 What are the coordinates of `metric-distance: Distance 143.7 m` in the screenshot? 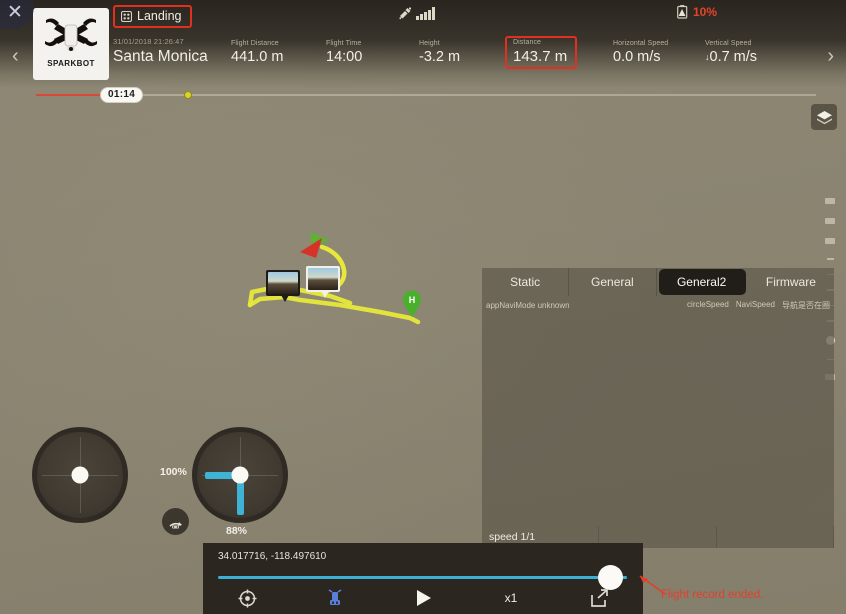 It's located at (541, 52).